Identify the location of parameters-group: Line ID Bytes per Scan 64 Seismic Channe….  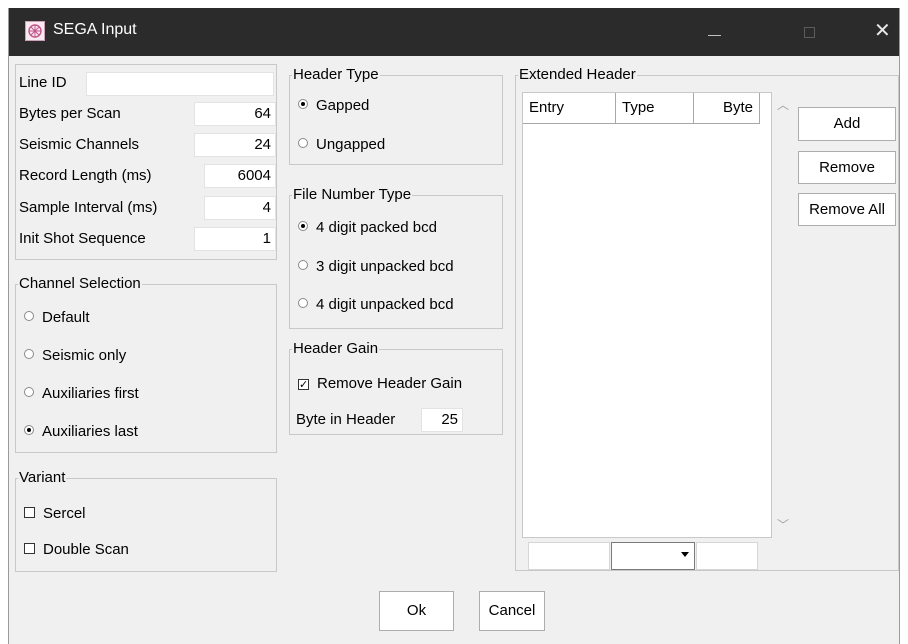
(146, 162).